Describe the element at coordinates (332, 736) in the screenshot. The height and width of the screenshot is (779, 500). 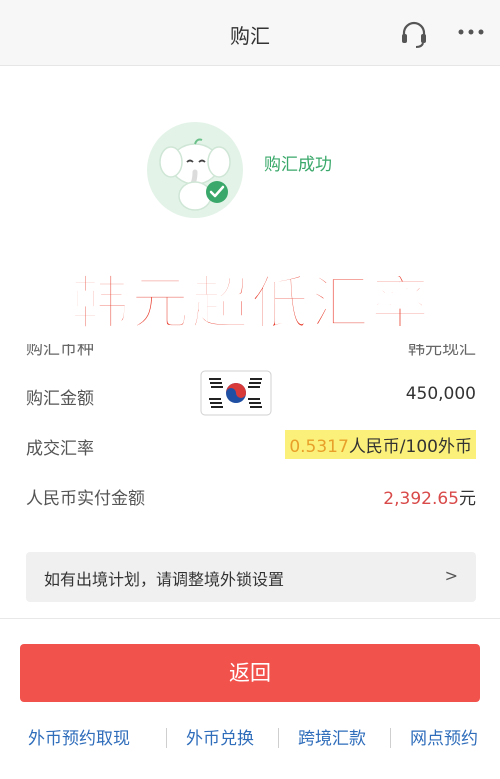
I see `link-cross-border-remittance: 跨境汇款` at that location.